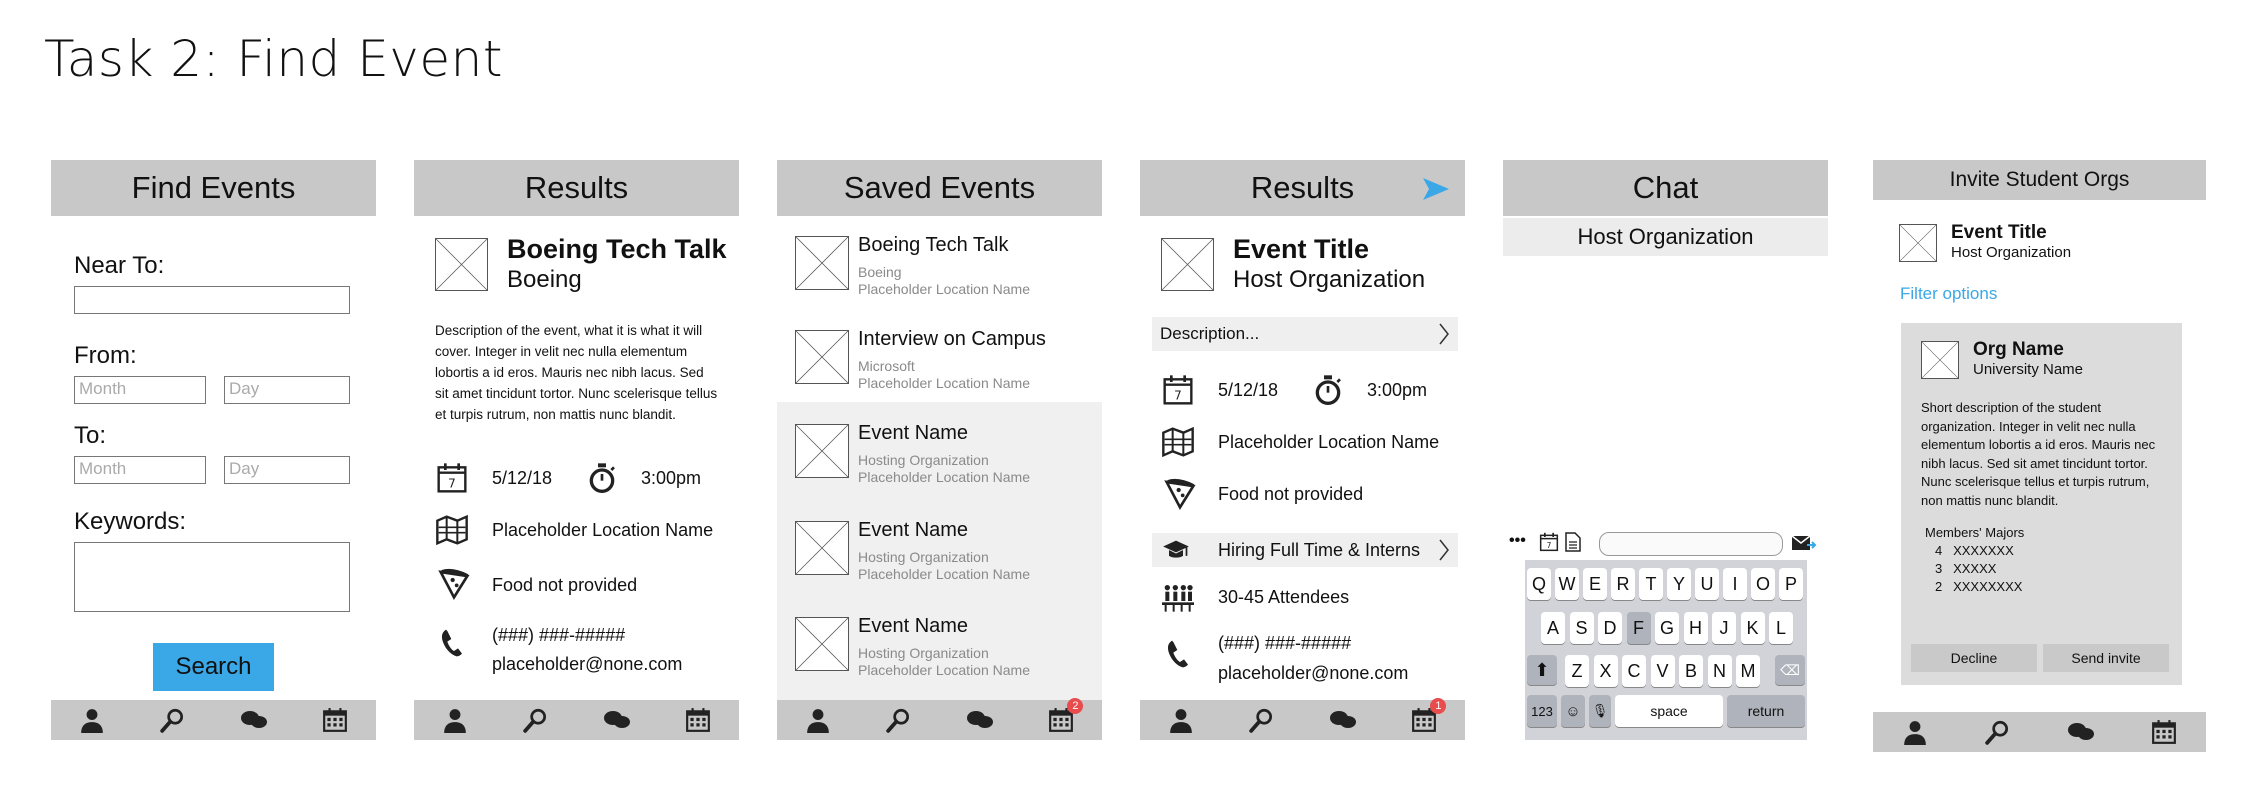  What do you see at coordinates (1634, 671) in the screenshot?
I see `key-c: C` at bounding box center [1634, 671].